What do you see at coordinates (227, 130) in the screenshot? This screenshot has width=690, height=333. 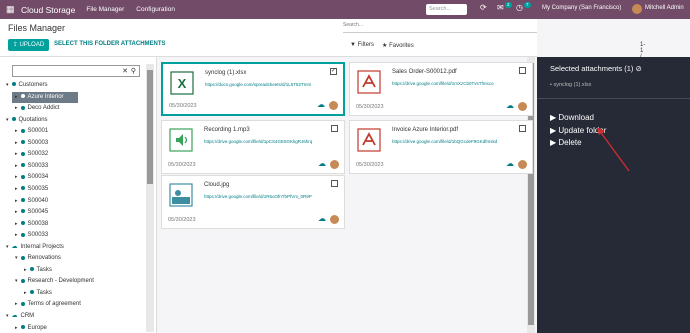 I see `attachment-name: Recording 1.mp3` at bounding box center [227, 130].